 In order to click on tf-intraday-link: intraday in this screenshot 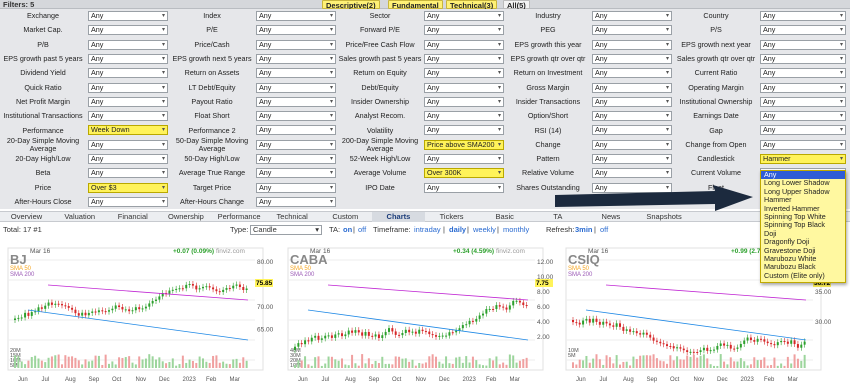, I will do `click(427, 230)`.